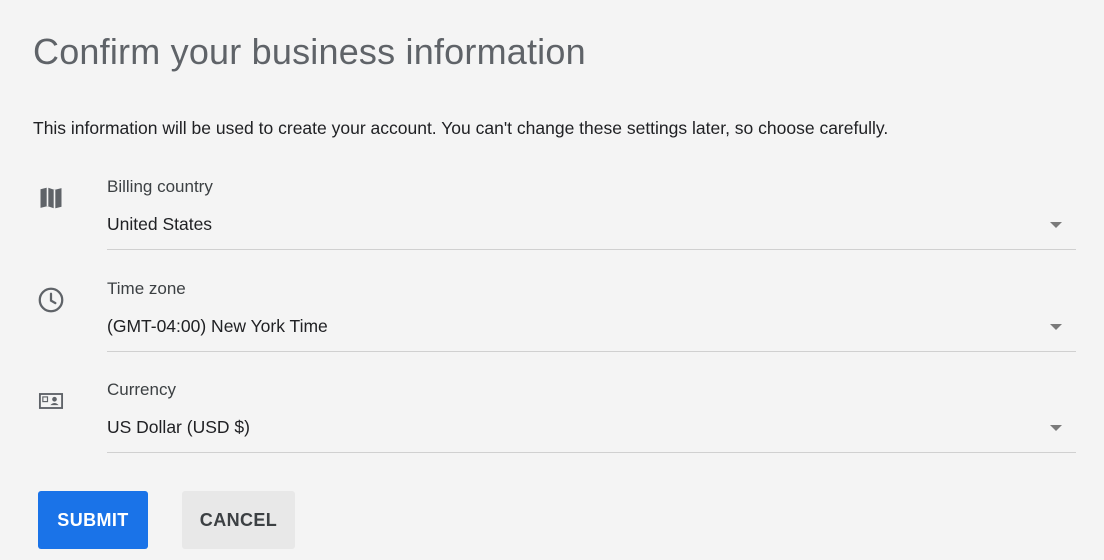 The image size is (1104, 560). Describe the element at coordinates (146, 288) in the screenshot. I see `time-zone-label: Time zone` at that location.